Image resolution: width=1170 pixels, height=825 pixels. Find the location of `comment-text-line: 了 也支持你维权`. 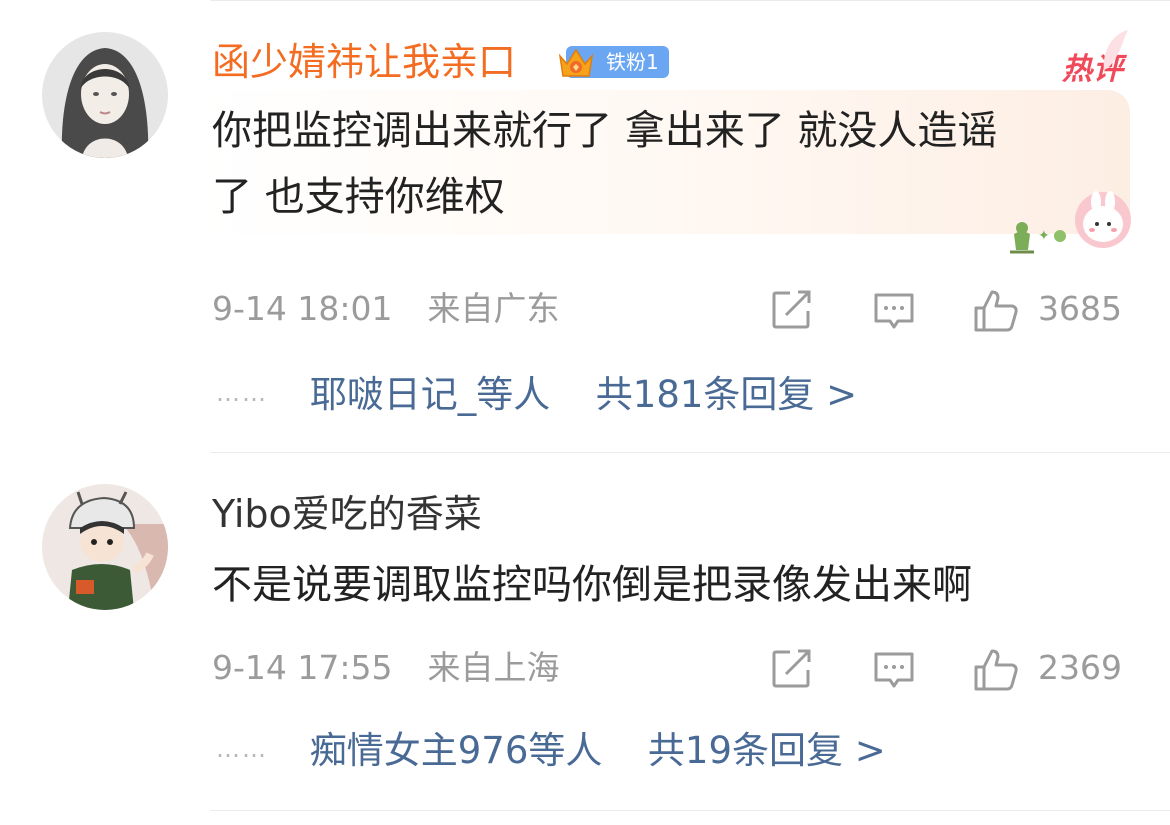

comment-text-line: 了 也支持你维权 is located at coordinates (358, 197).